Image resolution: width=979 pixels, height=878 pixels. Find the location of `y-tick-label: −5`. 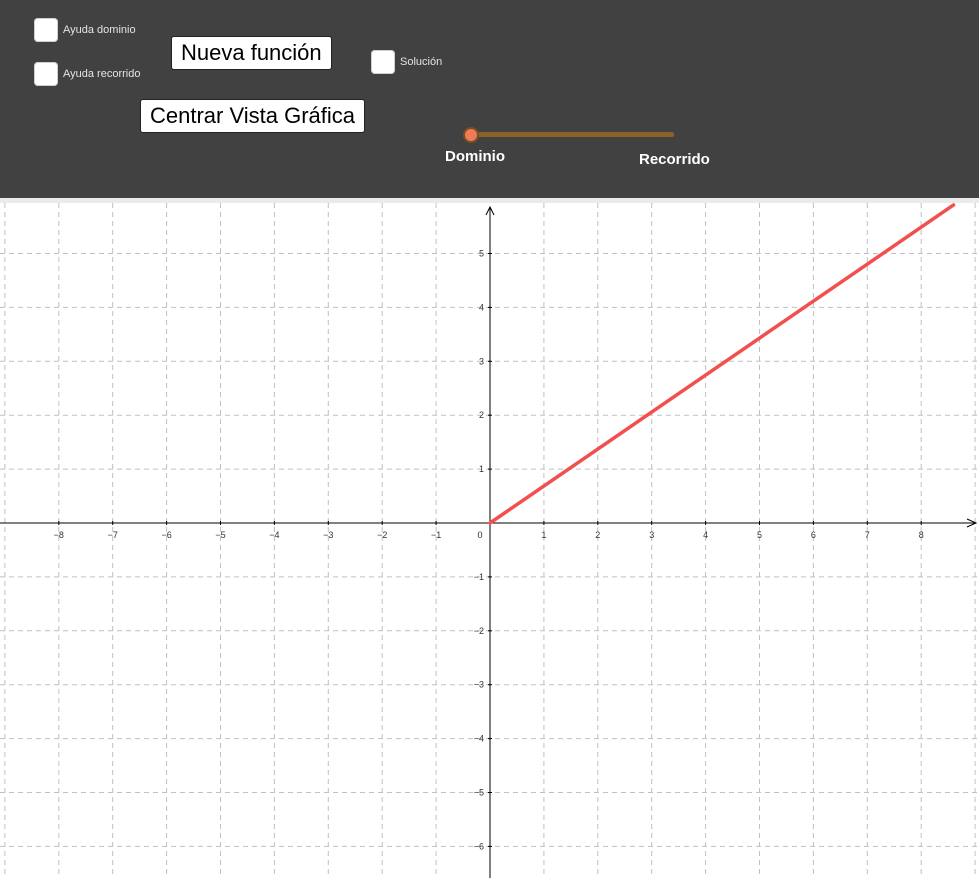

y-tick-label: −5 is located at coordinates (479, 793).